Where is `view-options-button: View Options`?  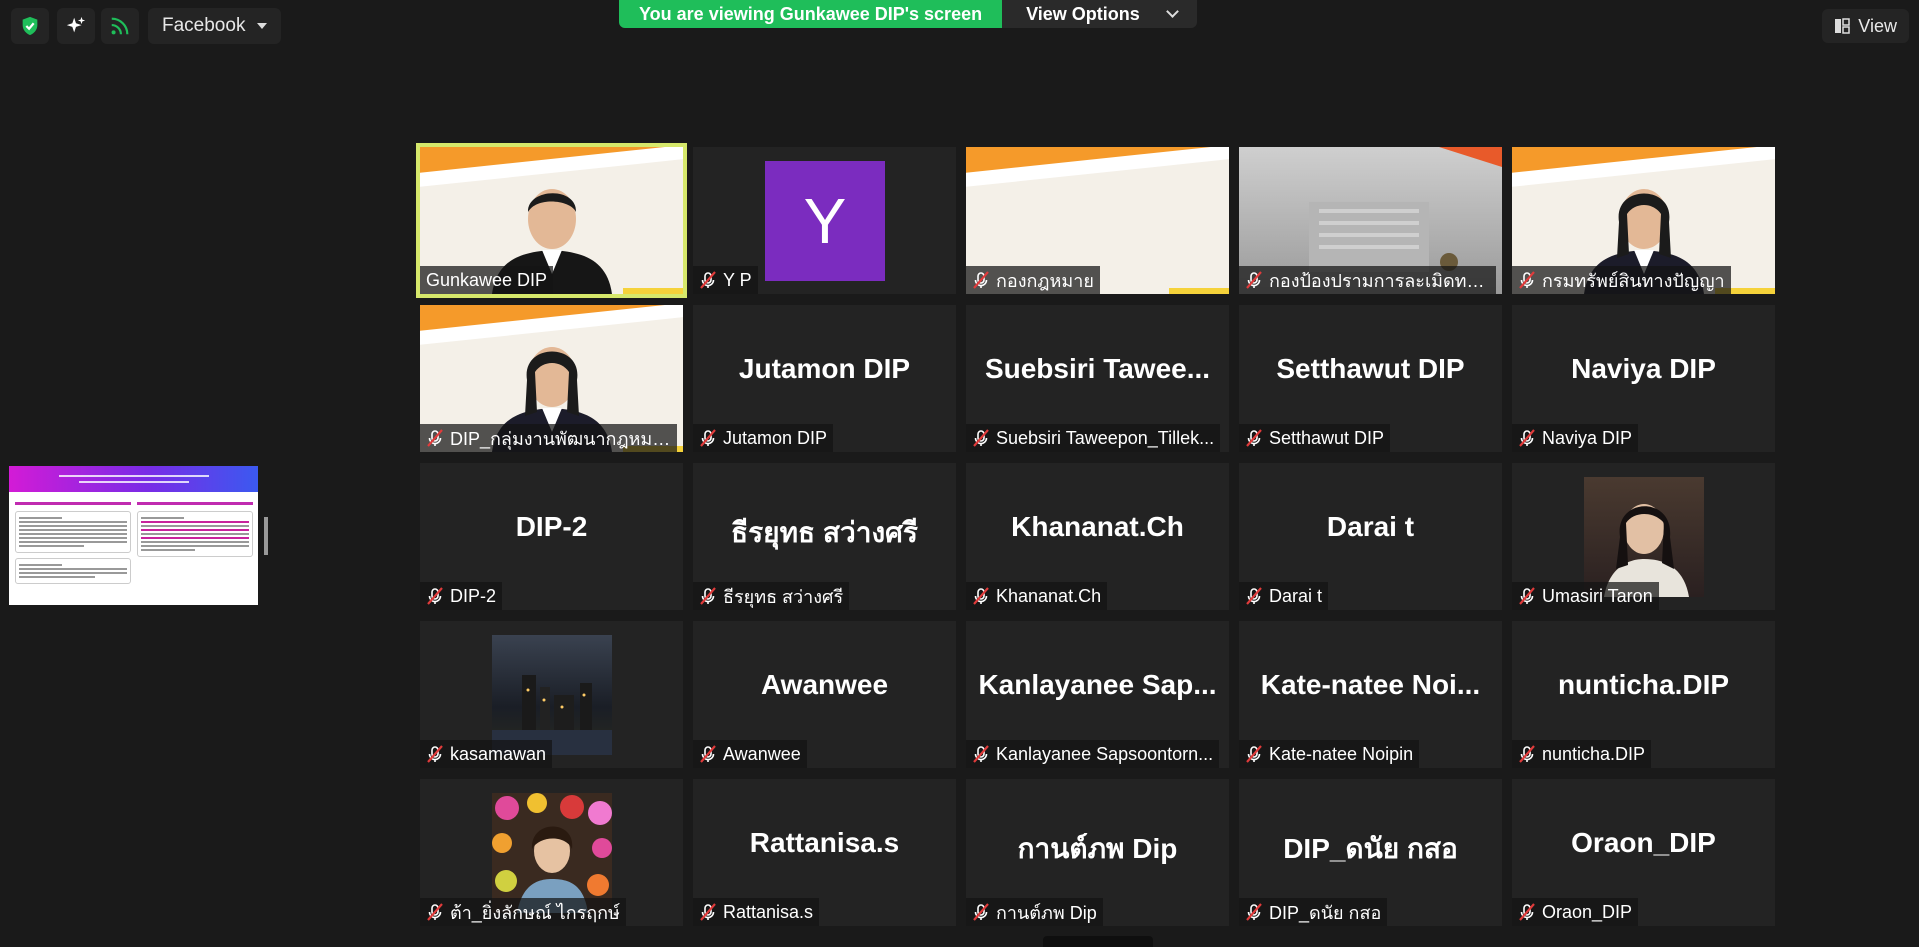
view-options-button: View Options is located at coordinates (1099, 14).